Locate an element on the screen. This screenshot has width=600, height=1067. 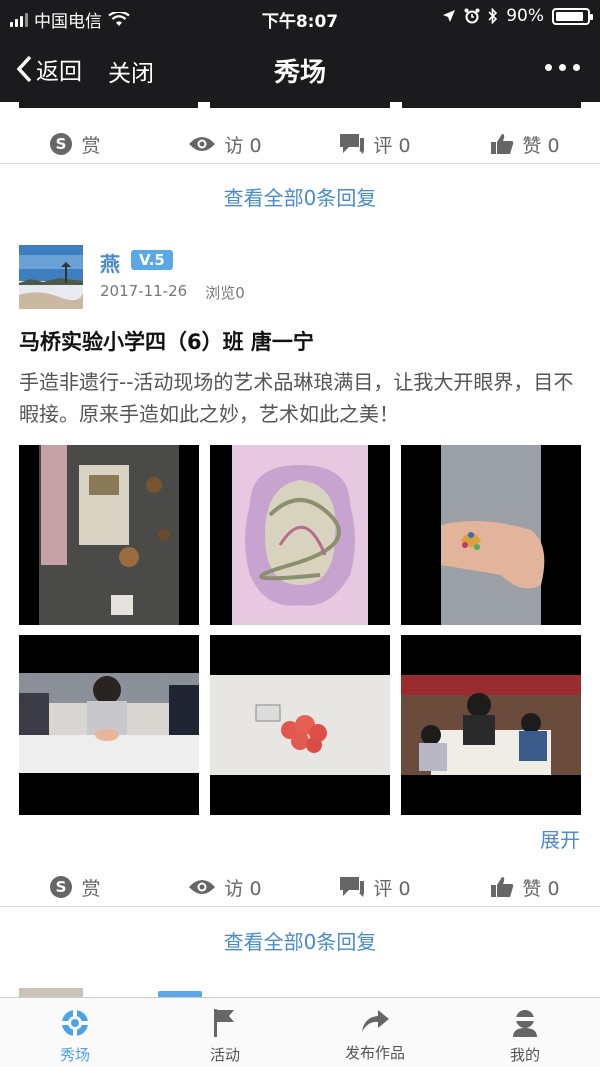
flag-icon is located at coordinates (224, 1023).